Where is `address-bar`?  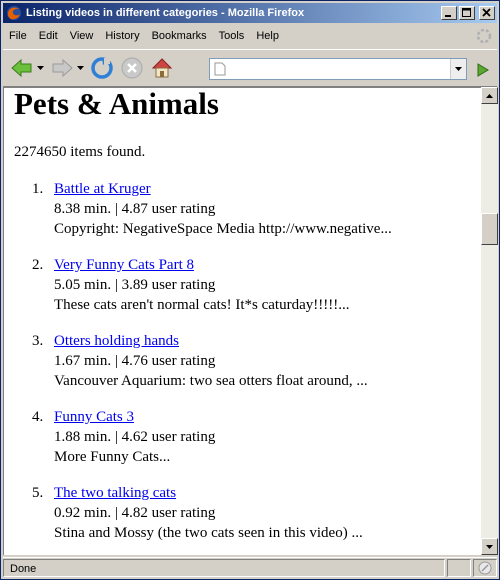
address-bar is located at coordinates (338, 69).